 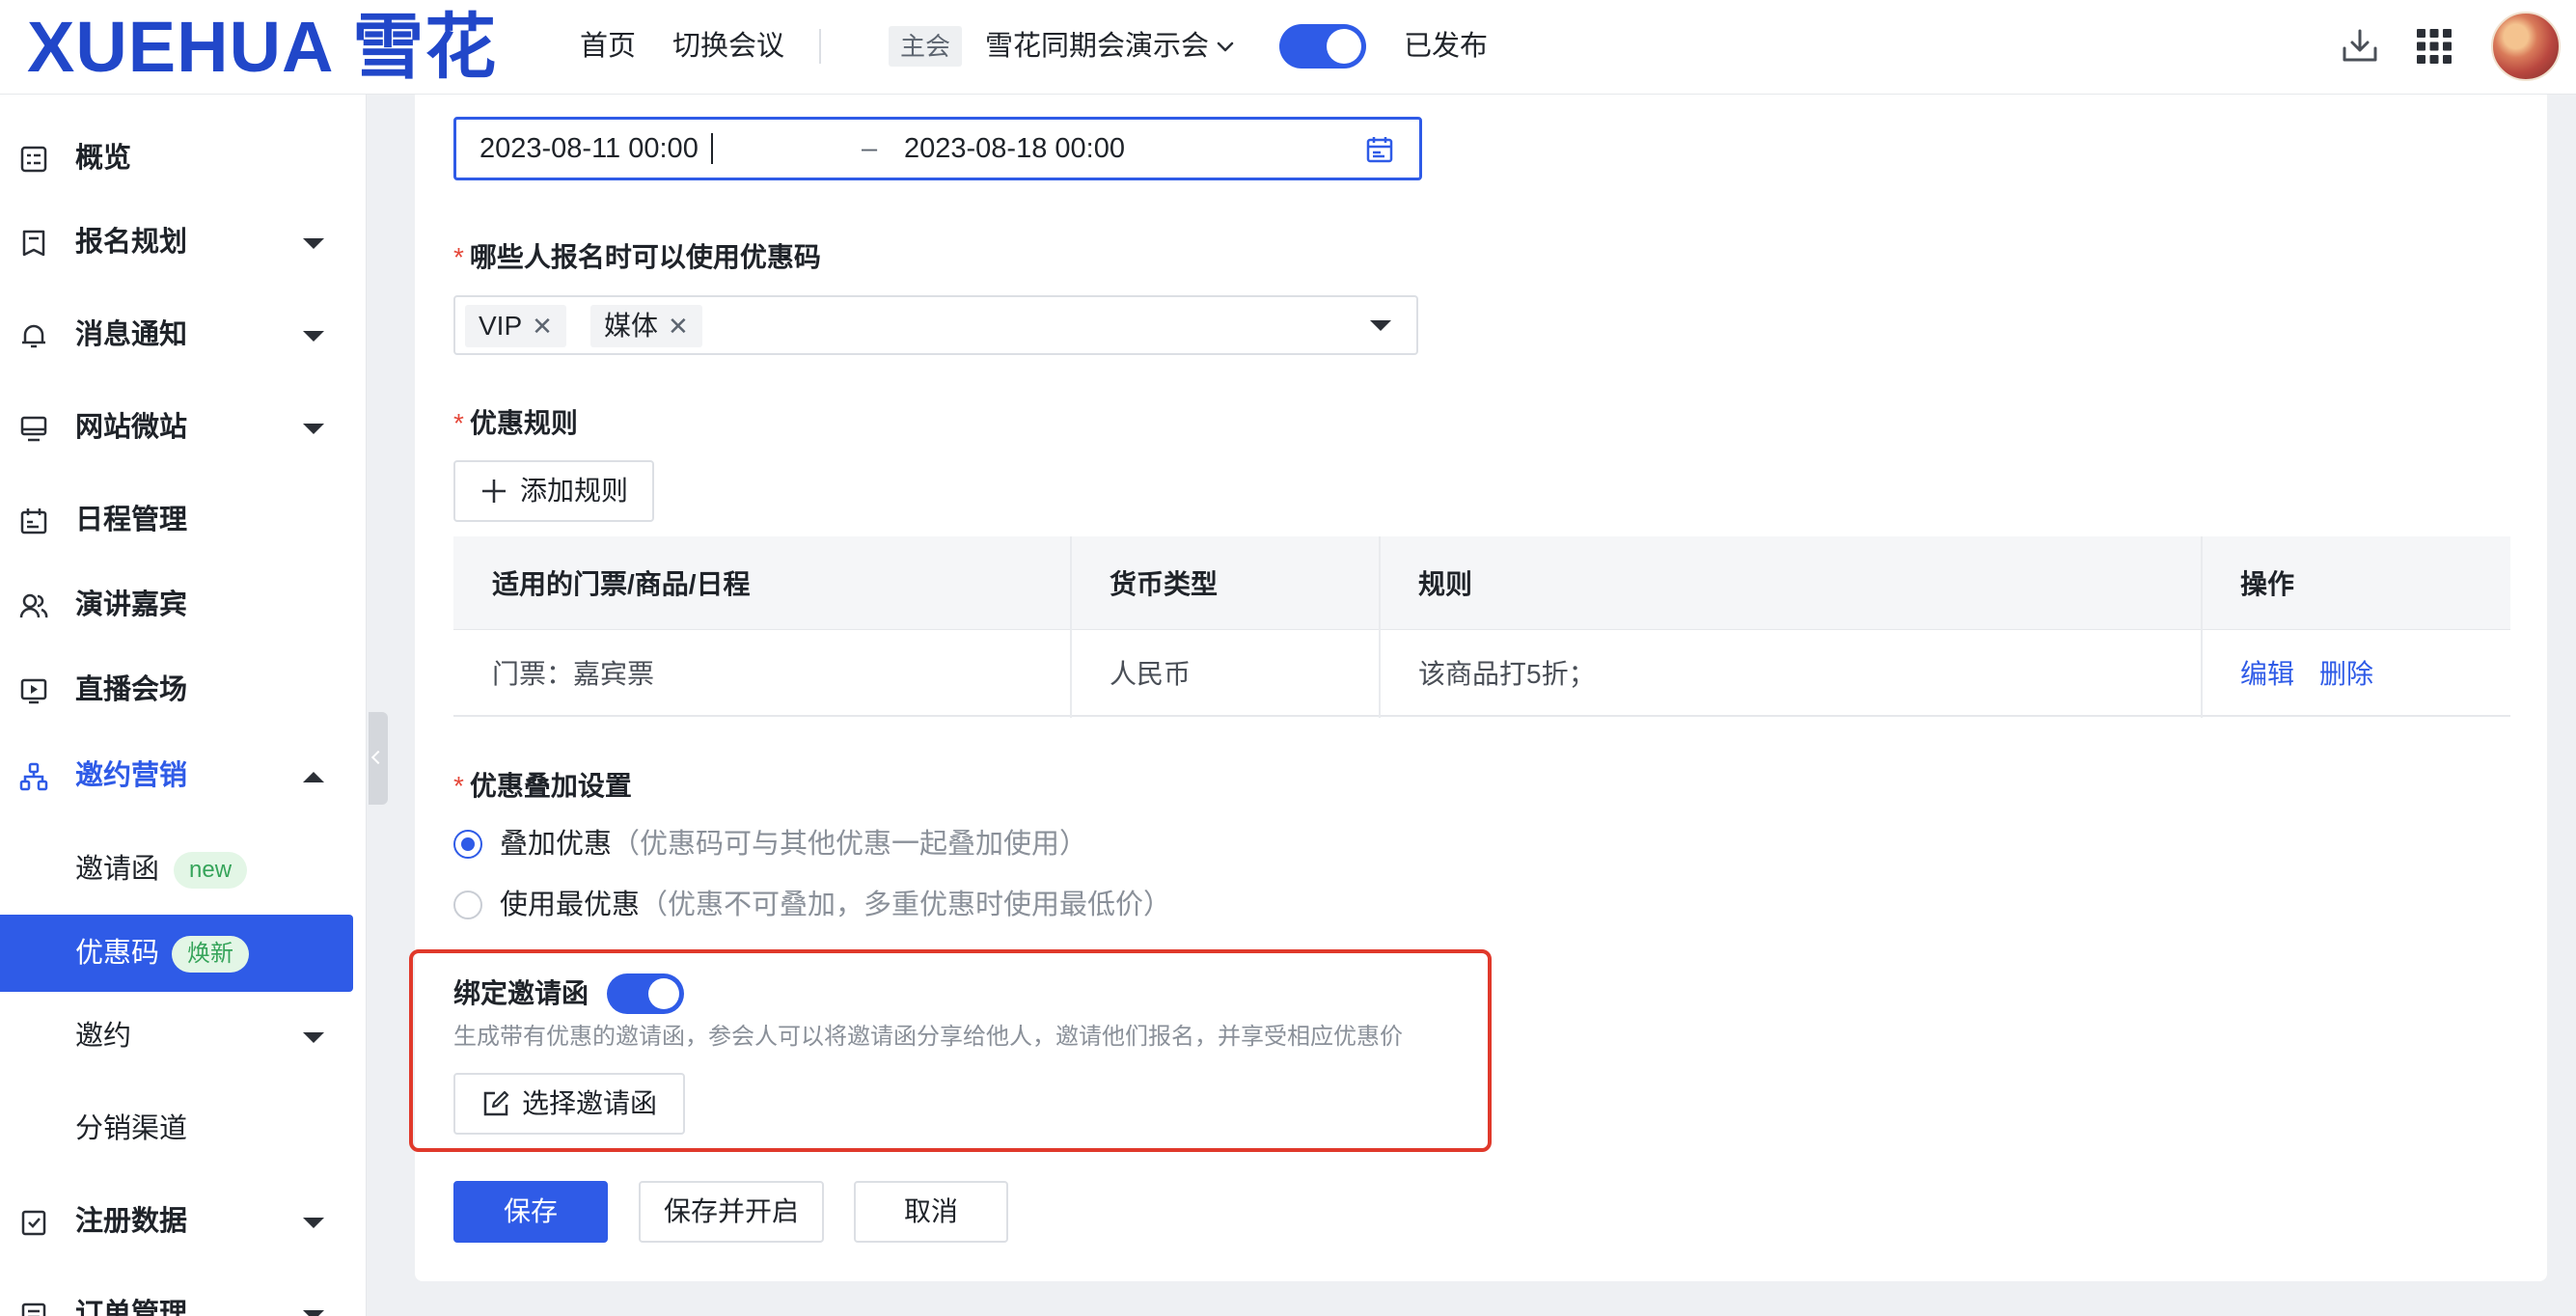 What do you see at coordinates (731, 1212) in the screenshot?
I see `save-and-open-button: 保存并开启` at bounding box center [731, 1212].